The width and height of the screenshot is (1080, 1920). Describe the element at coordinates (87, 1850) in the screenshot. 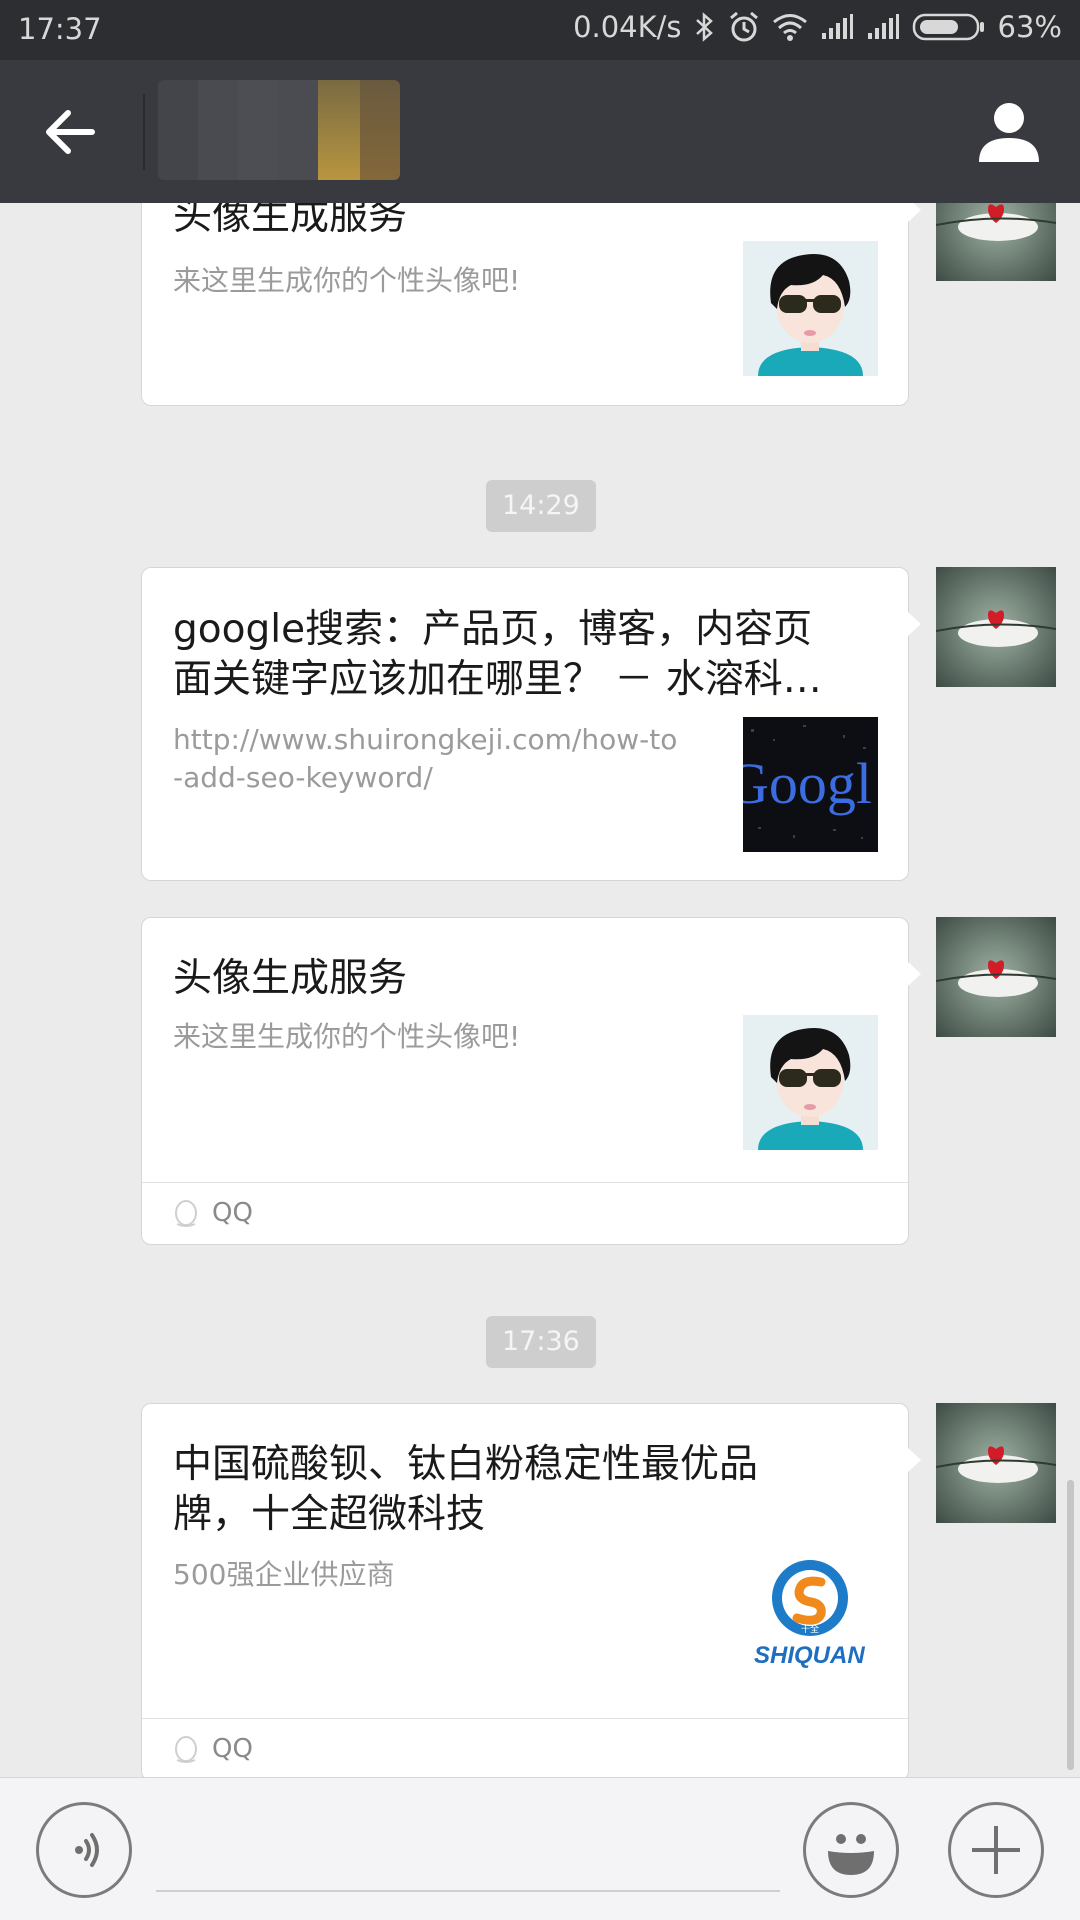

I see `voice-icon` at that location.